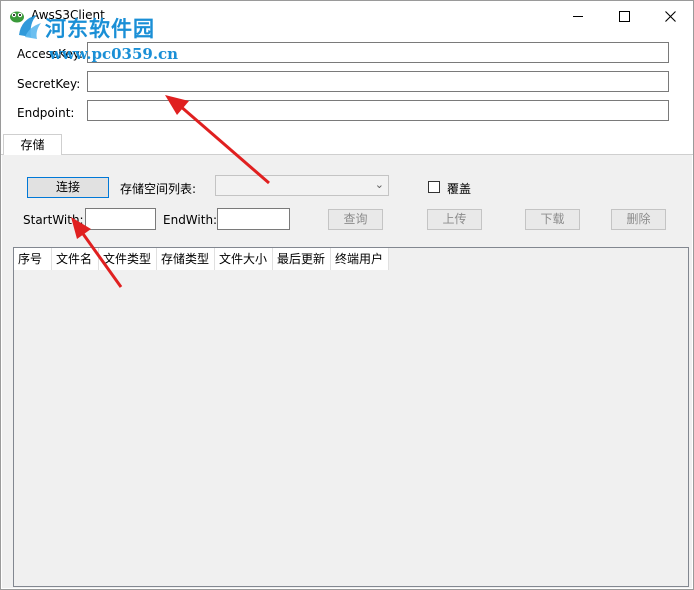 This screenshot has width=694, height=590. What do you see at coordinates (379, 184) in the screenshot?
I see `chevron-down-icon: ⌄` at bounding box center [379, 184].